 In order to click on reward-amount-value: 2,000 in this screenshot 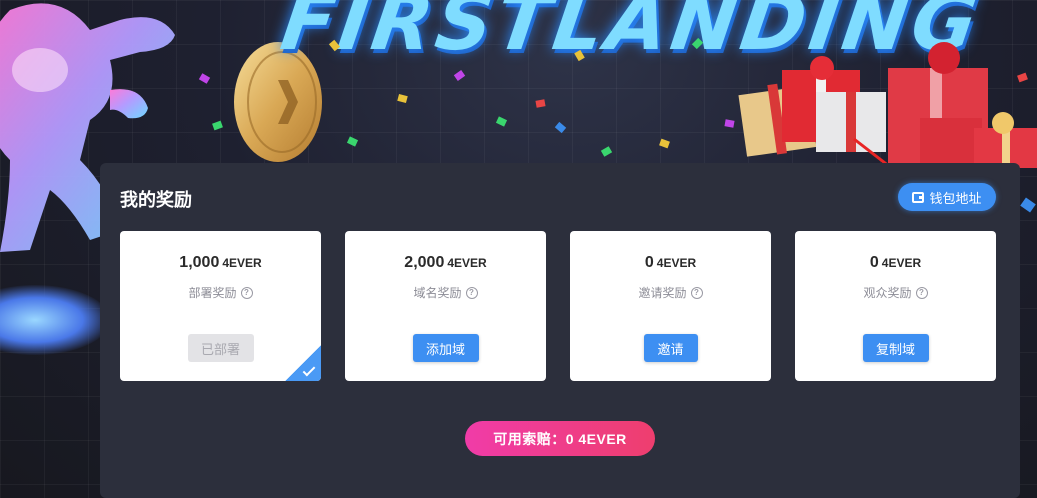, I will do `click(424, 262)`.